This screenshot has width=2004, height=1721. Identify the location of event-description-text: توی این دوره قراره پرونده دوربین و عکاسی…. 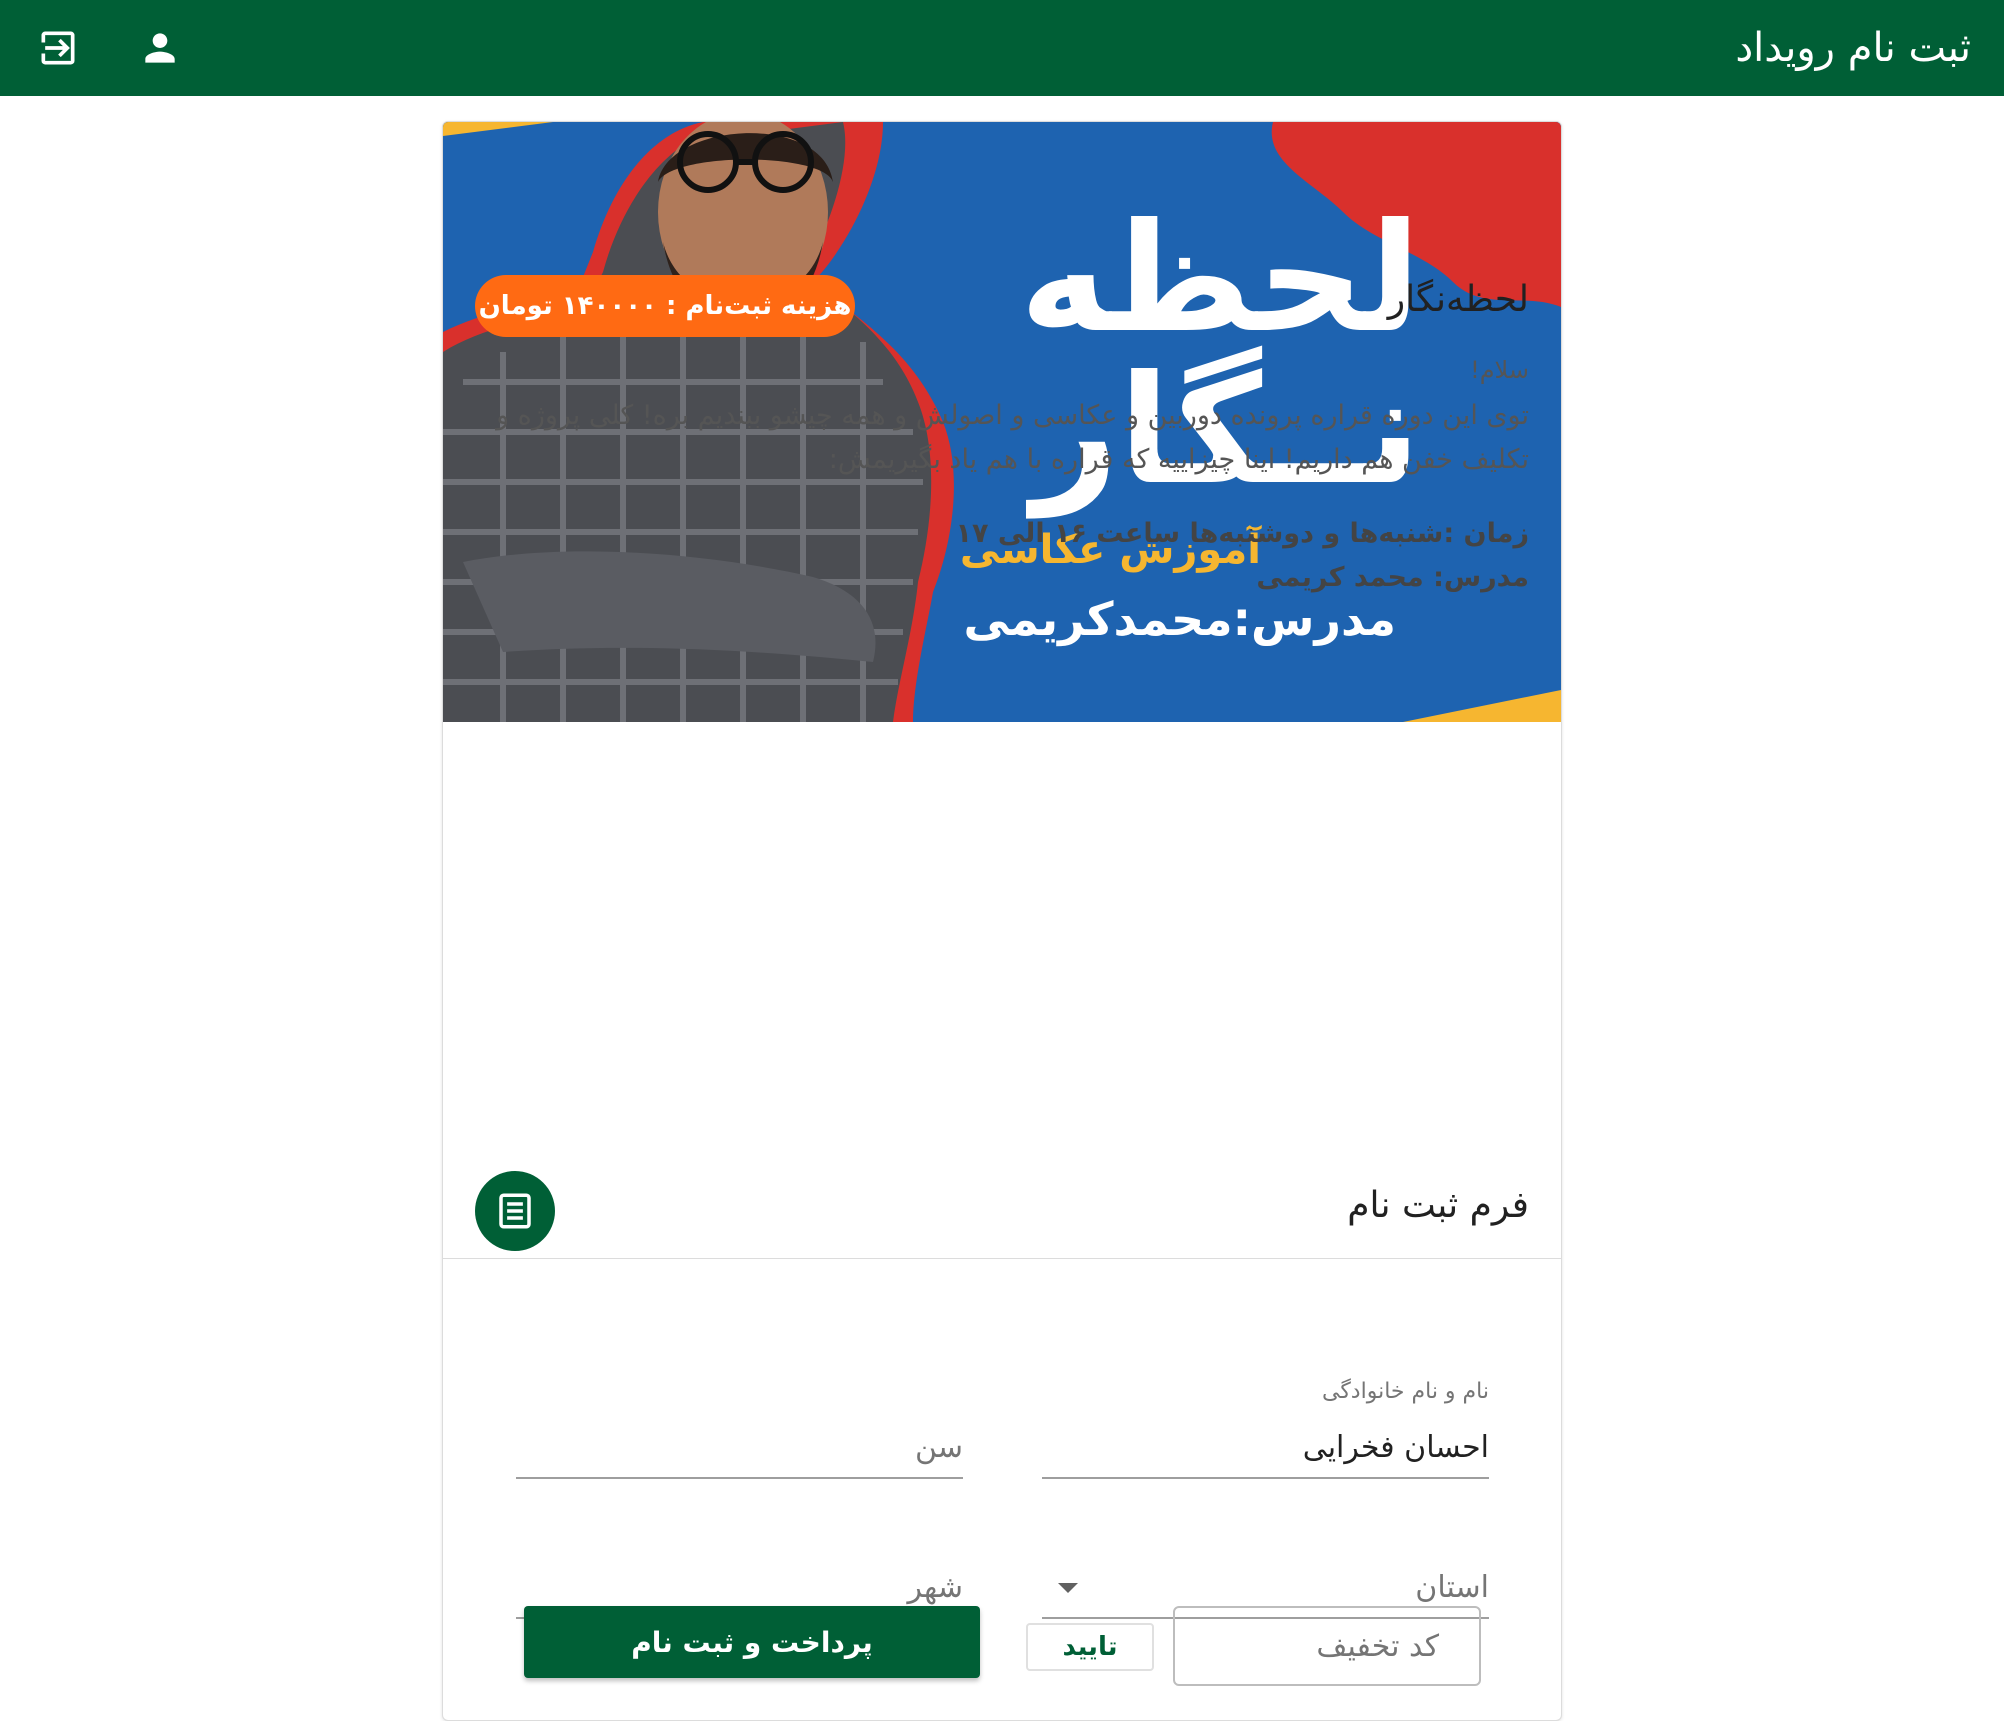
(1012, 437).